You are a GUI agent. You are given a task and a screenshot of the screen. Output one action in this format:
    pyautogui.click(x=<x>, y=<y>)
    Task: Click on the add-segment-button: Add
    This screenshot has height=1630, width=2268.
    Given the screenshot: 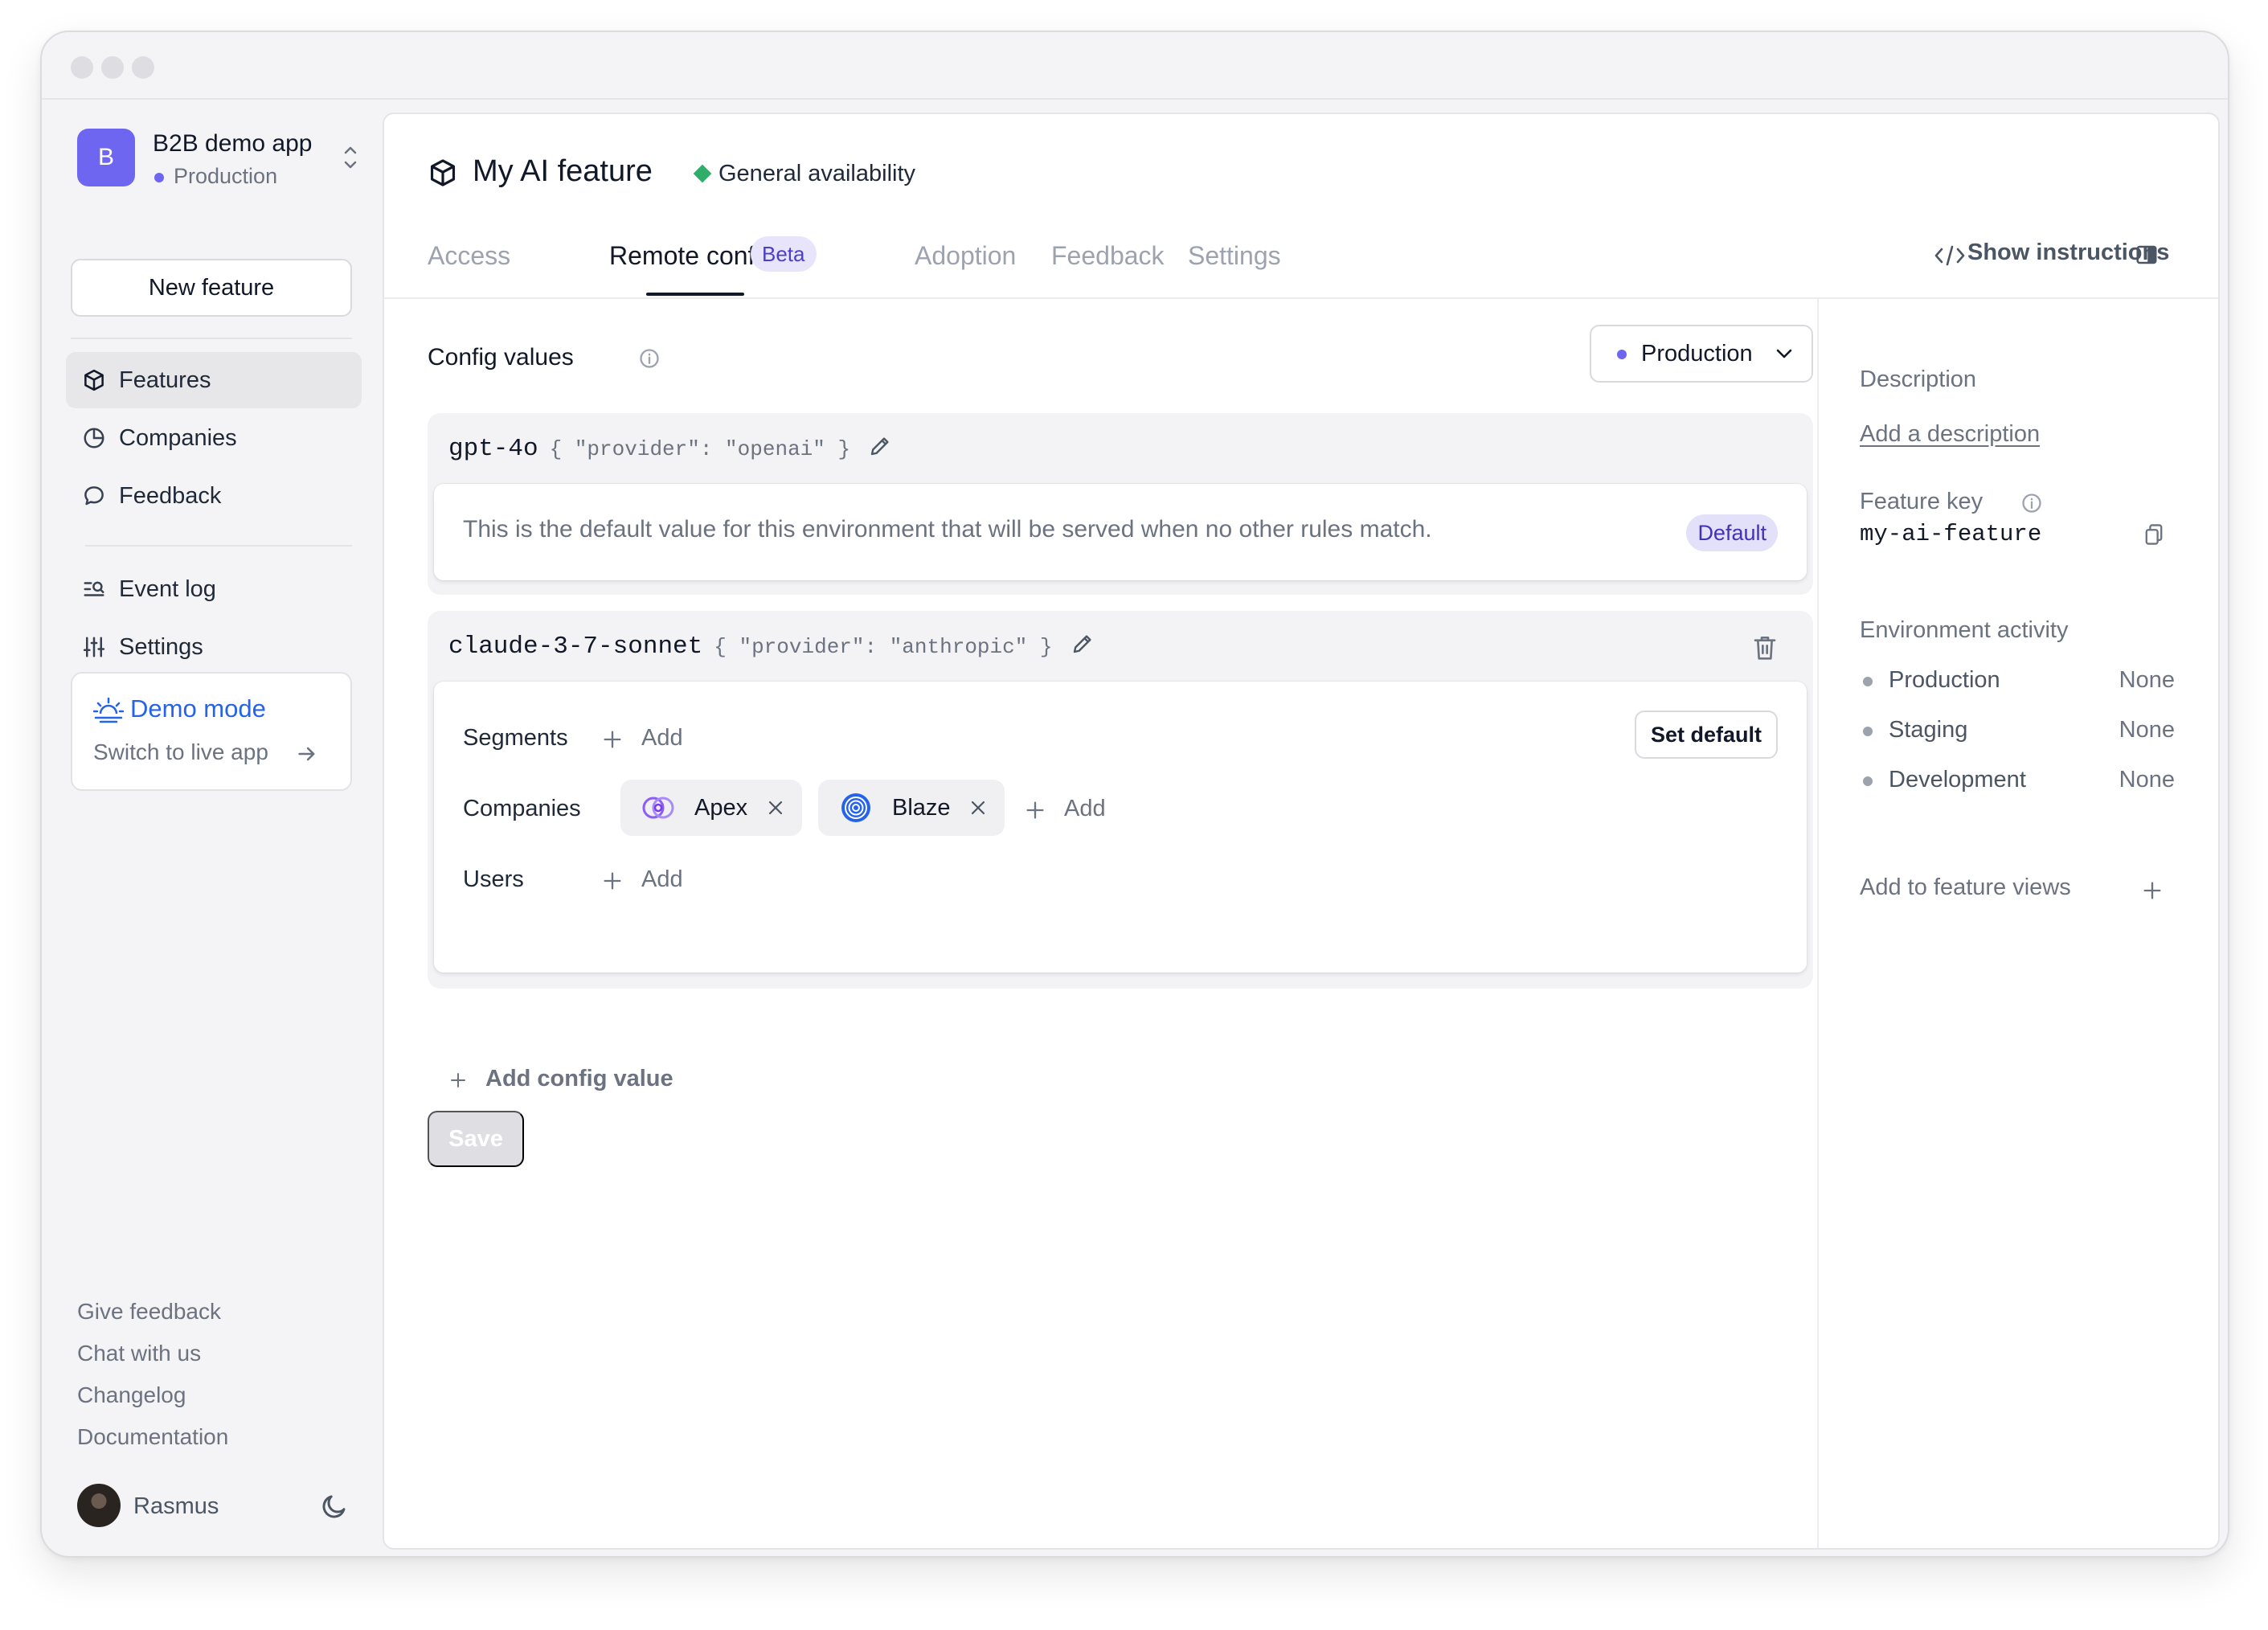 What is the action you would take?
    pyautogui.click(x=642, y=738)
    